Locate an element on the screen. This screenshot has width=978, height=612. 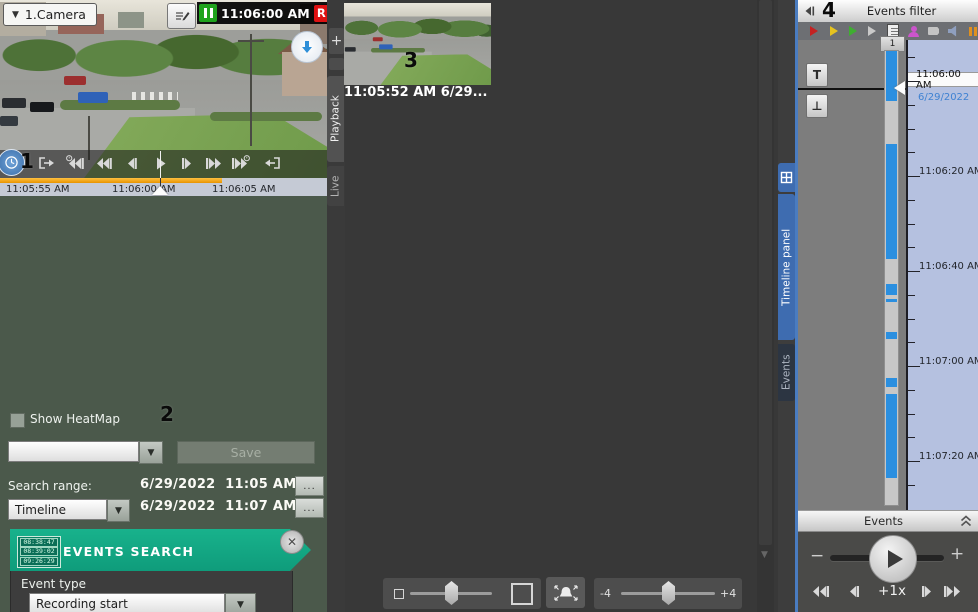
collapse-left-icon is located at coordinates (809, 11).